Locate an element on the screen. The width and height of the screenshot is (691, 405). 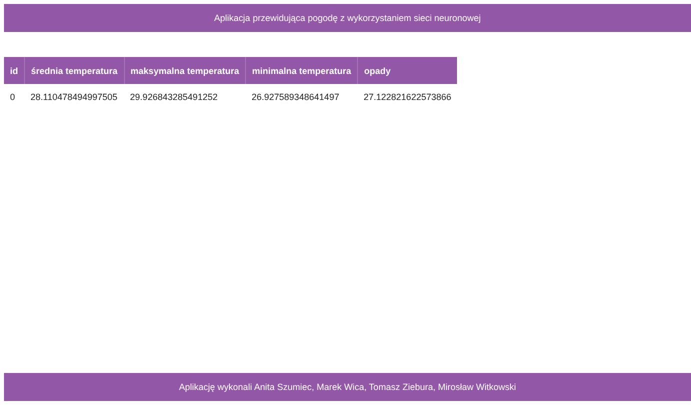
app-title: Aplikacja przewidująca pogodę z wykorzystaniem sieci neuronowej is located at coordinates (347, 18).